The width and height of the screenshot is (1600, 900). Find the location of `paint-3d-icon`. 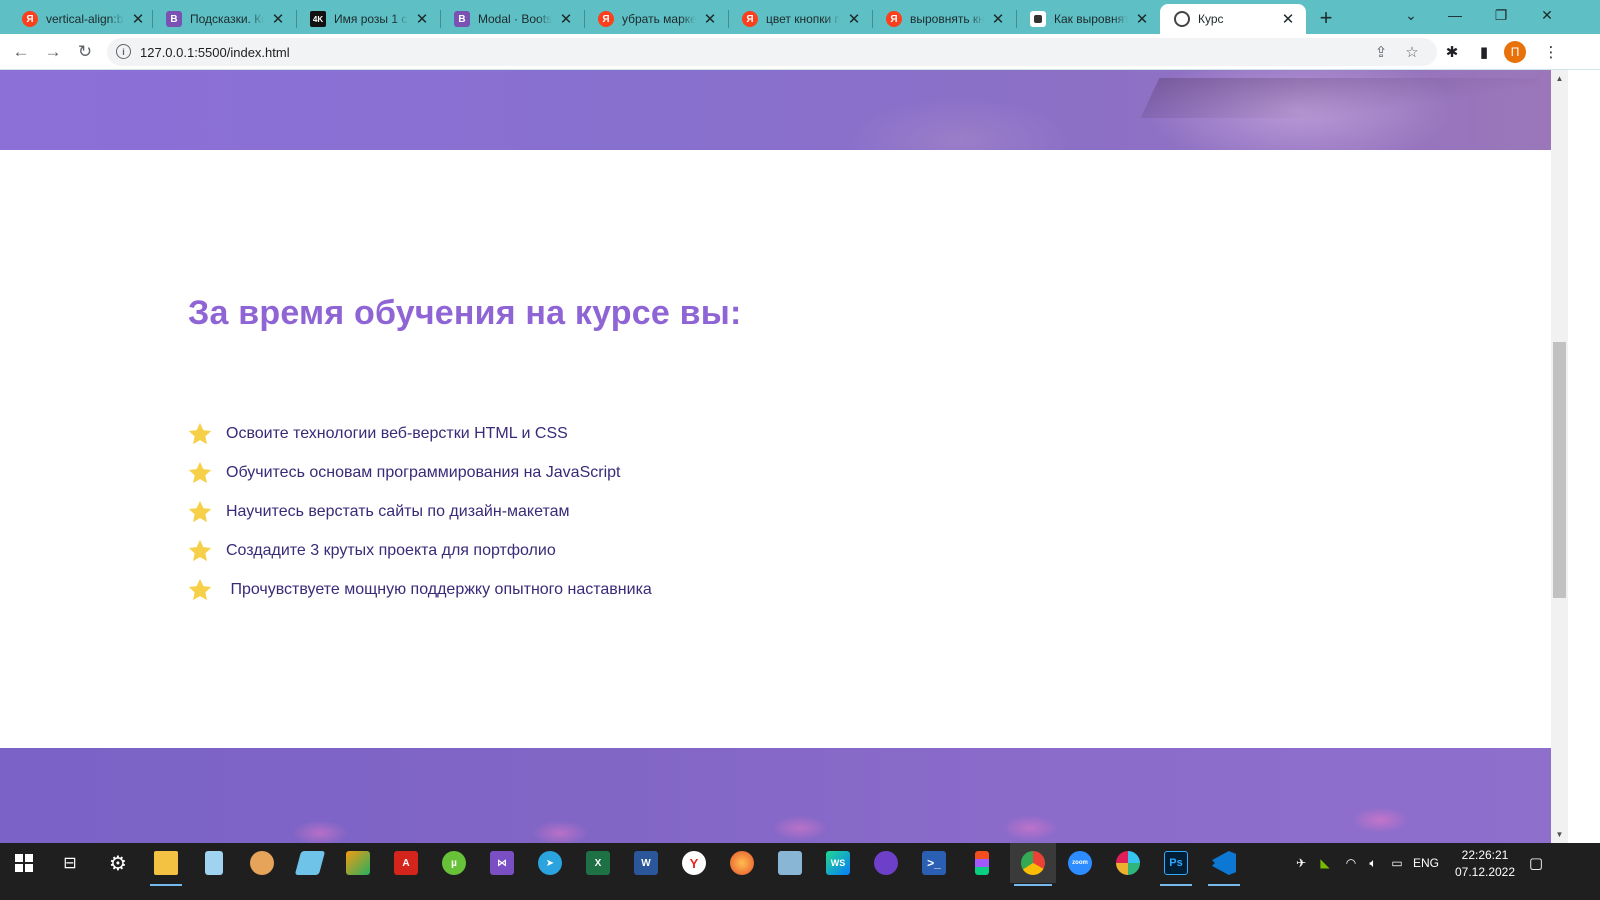

paint-3d-icon is located at coordinates (358, 863).